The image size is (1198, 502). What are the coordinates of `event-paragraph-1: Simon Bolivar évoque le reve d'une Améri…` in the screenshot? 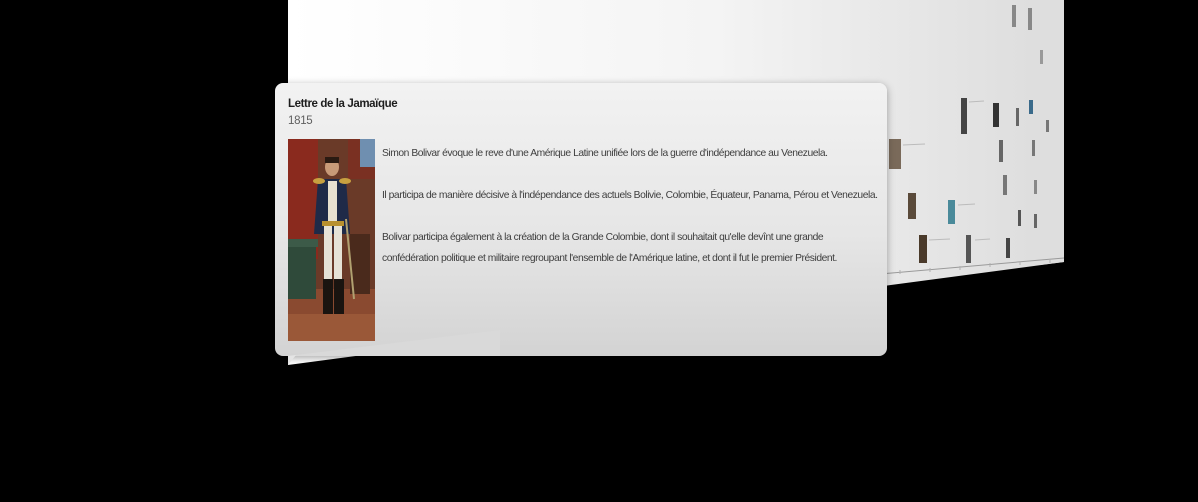 It's located at (605, 153).